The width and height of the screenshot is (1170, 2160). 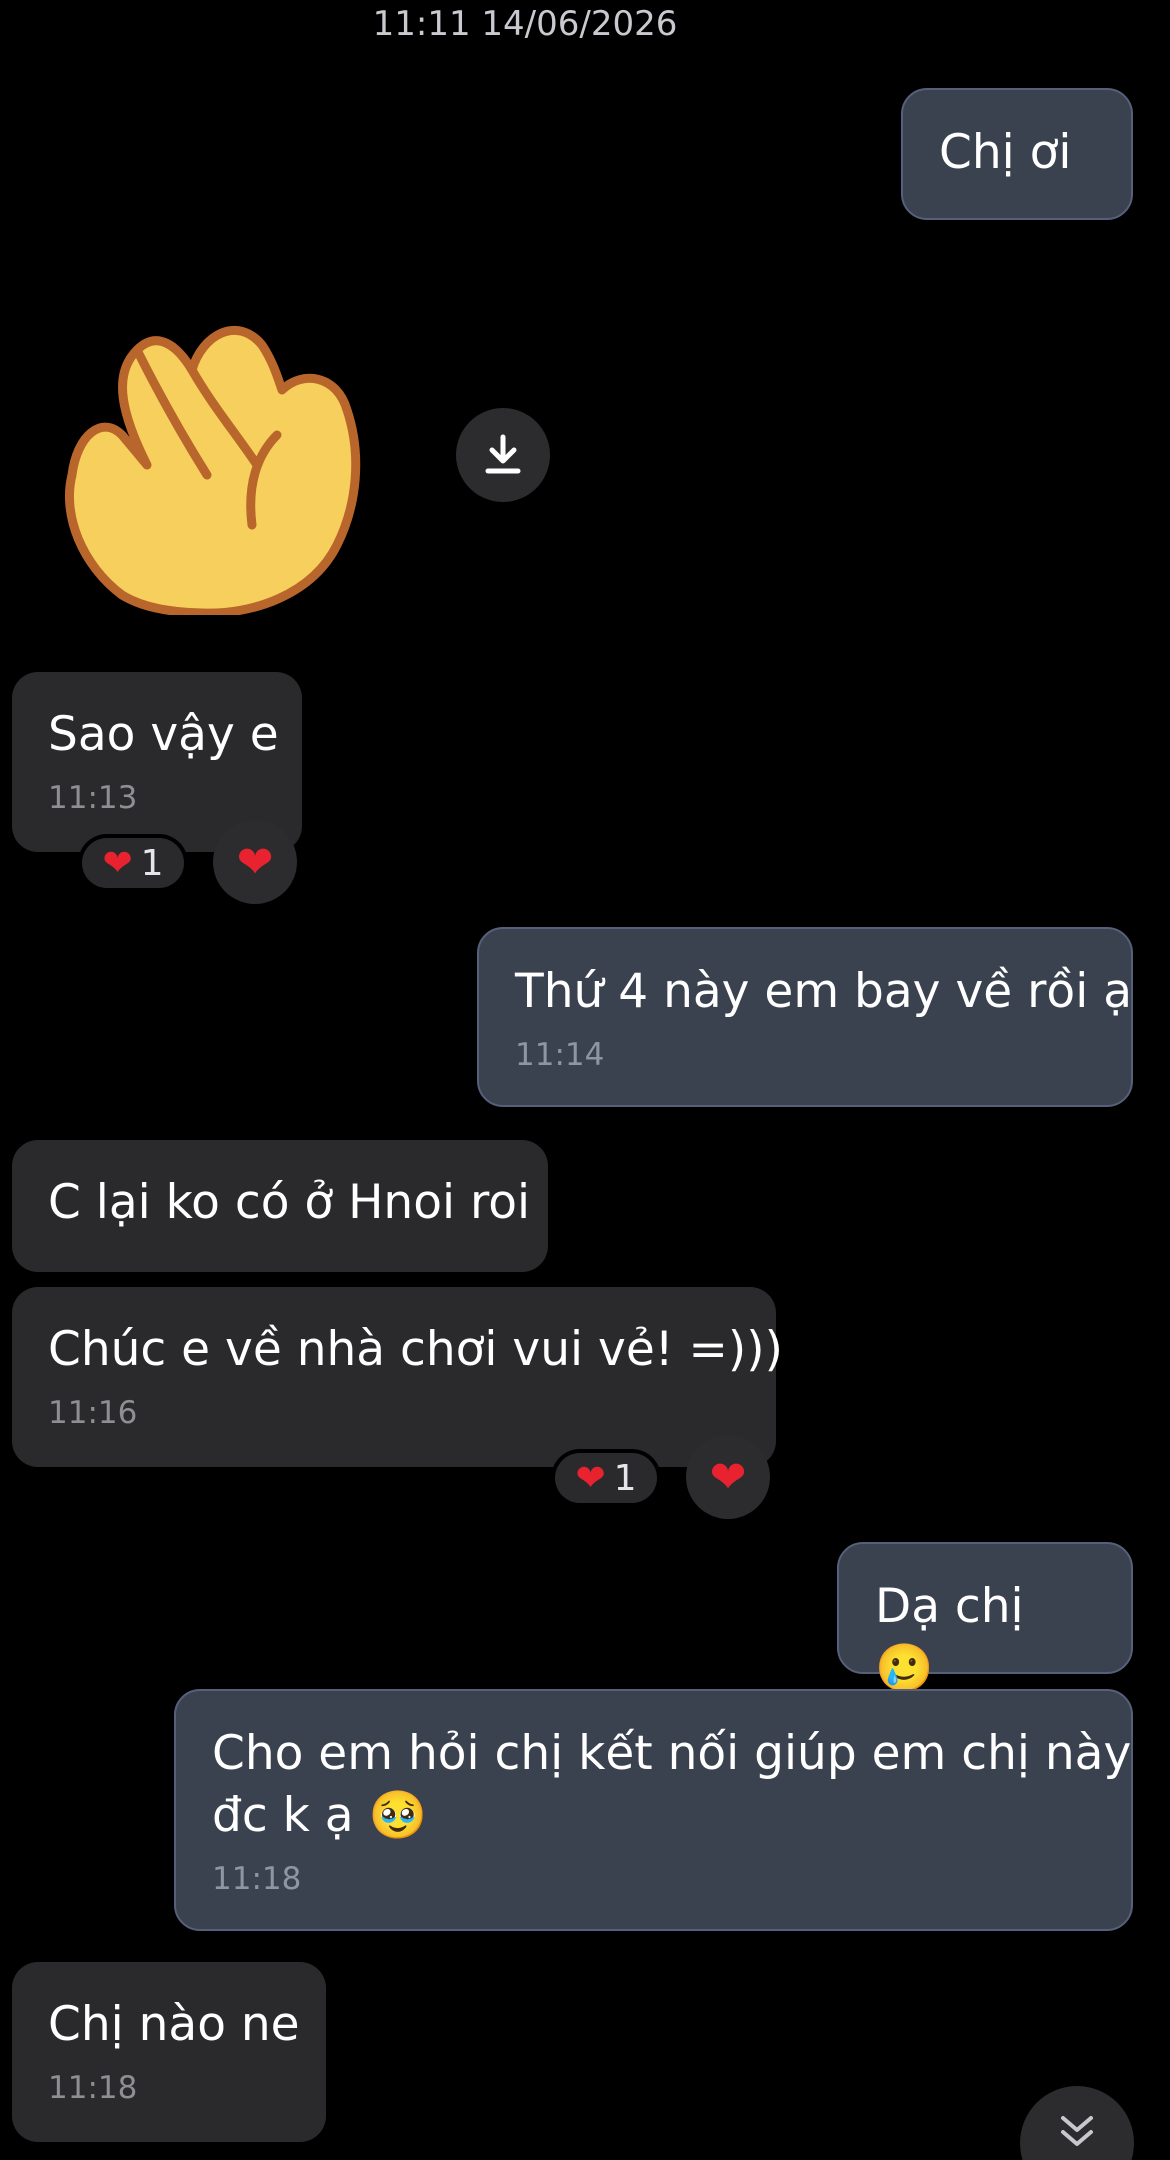 I want to click on scroll-to-bottom-button, so click(x=1077, y=2123).